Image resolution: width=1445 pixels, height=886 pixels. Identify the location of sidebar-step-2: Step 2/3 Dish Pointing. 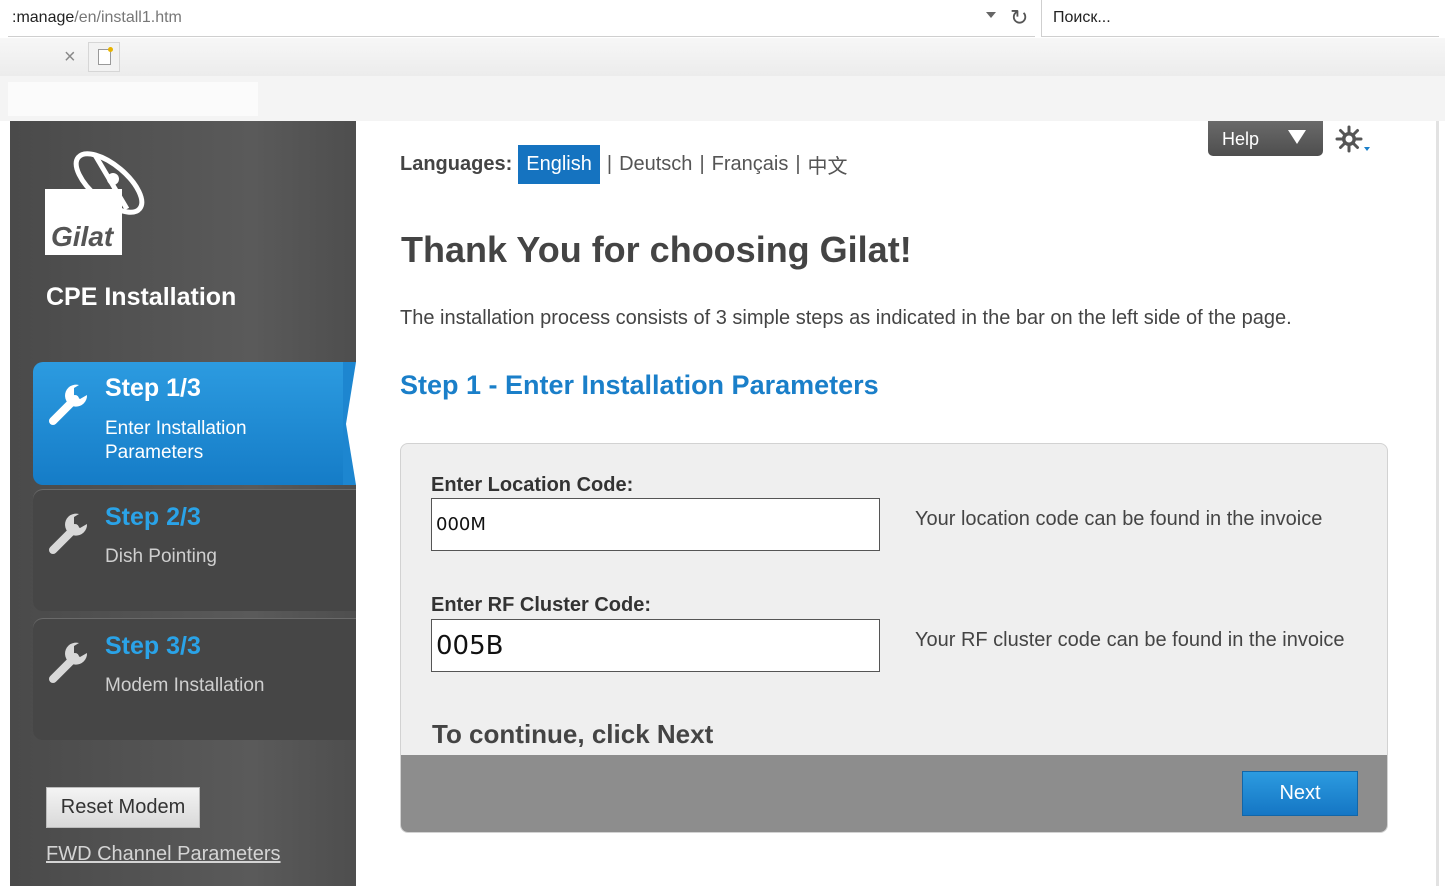
(194, 550).